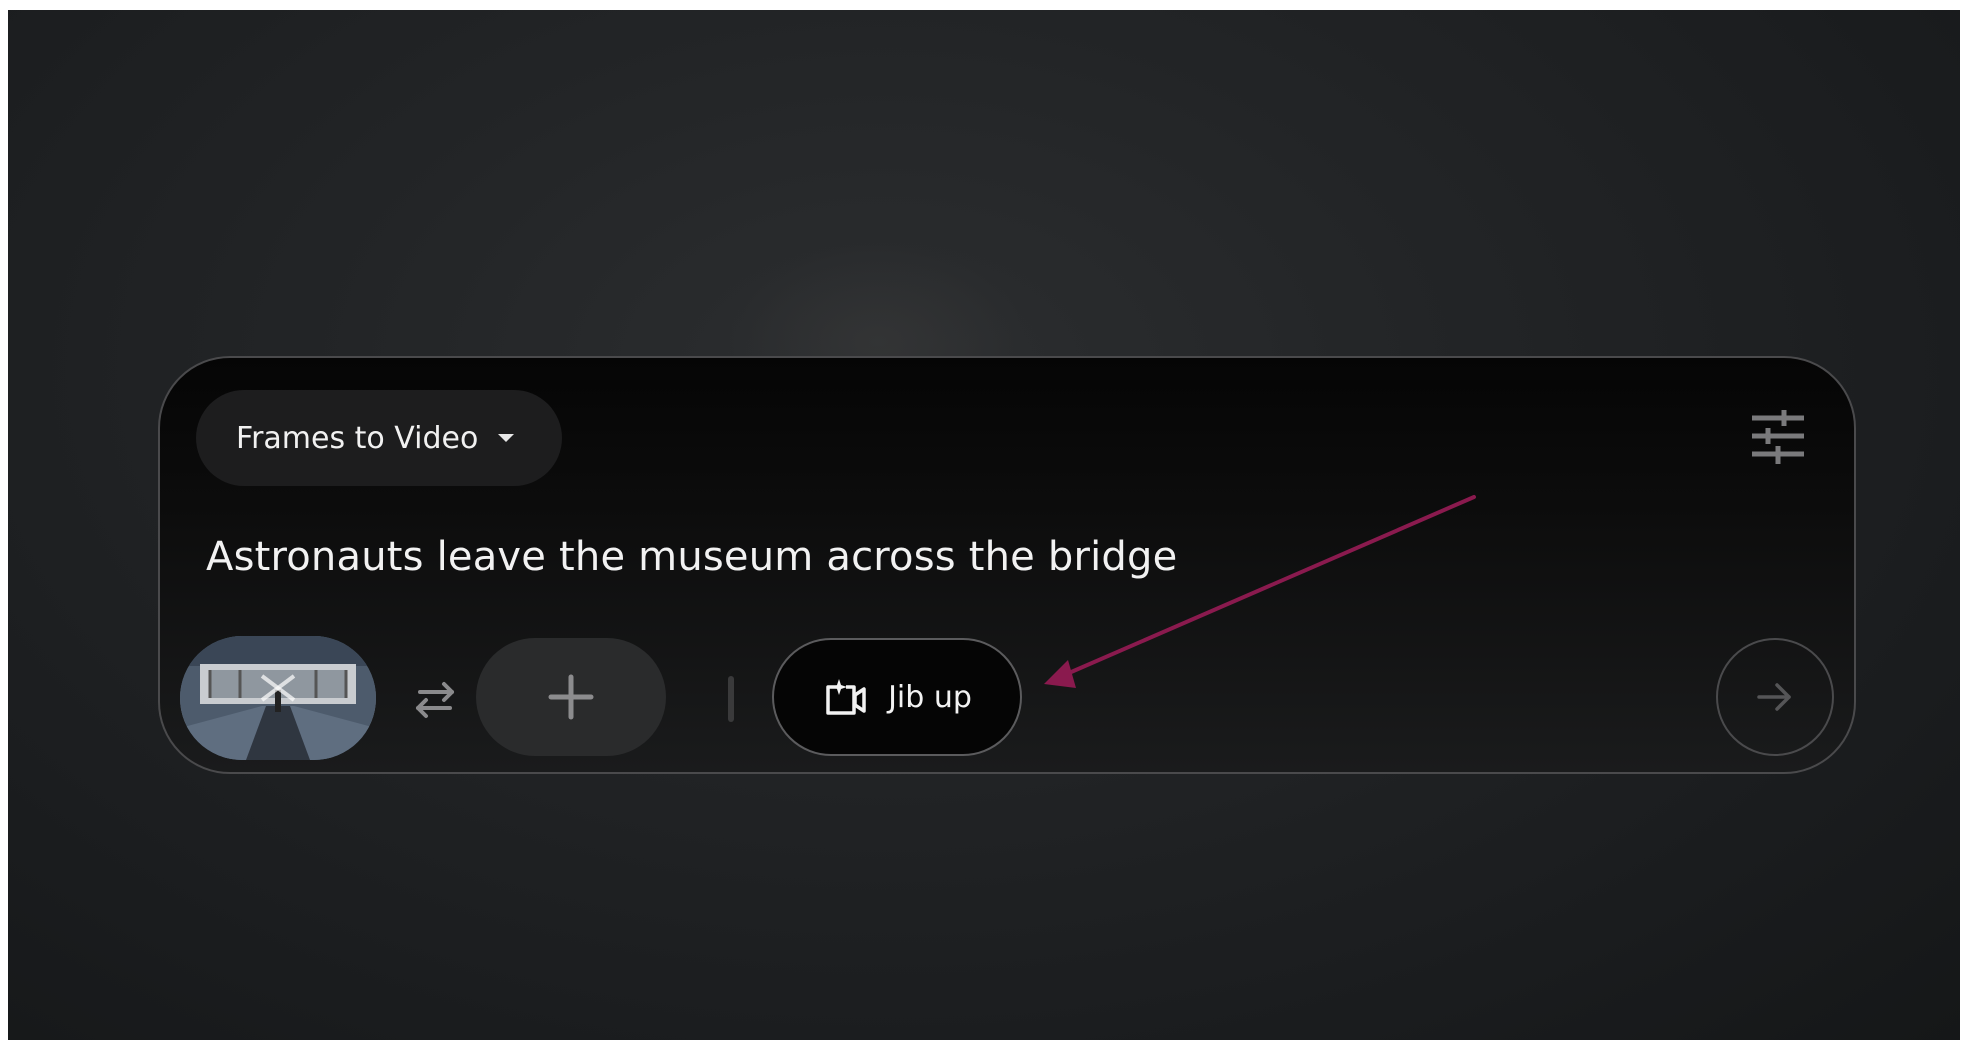  Describe the element at coordinates (435, 699) in the screenshot. I see `swap-arrows-icon` at that location.